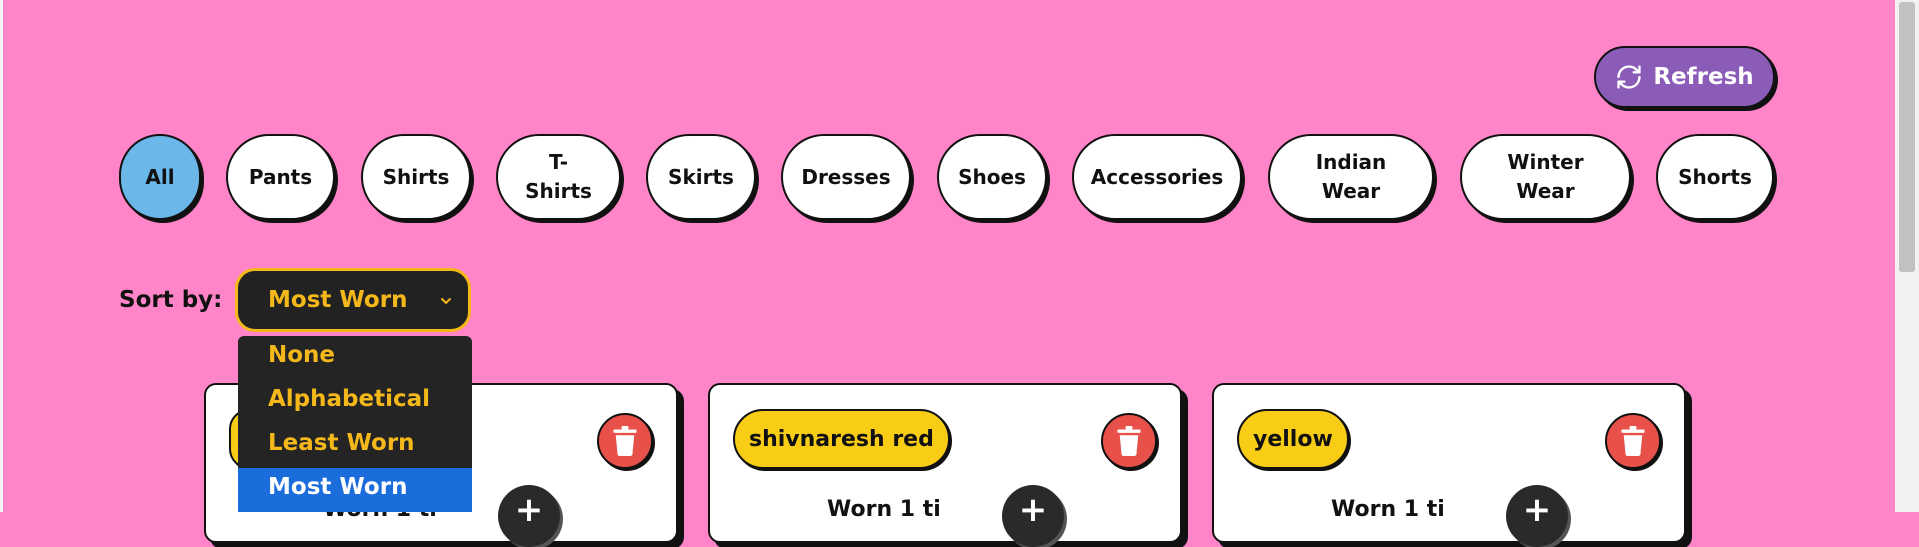 Image resolution: width=1919 pixels, height=547 pixels. I want to click on sort-option-alphabetical: Alphabetical, so click(355, 402).